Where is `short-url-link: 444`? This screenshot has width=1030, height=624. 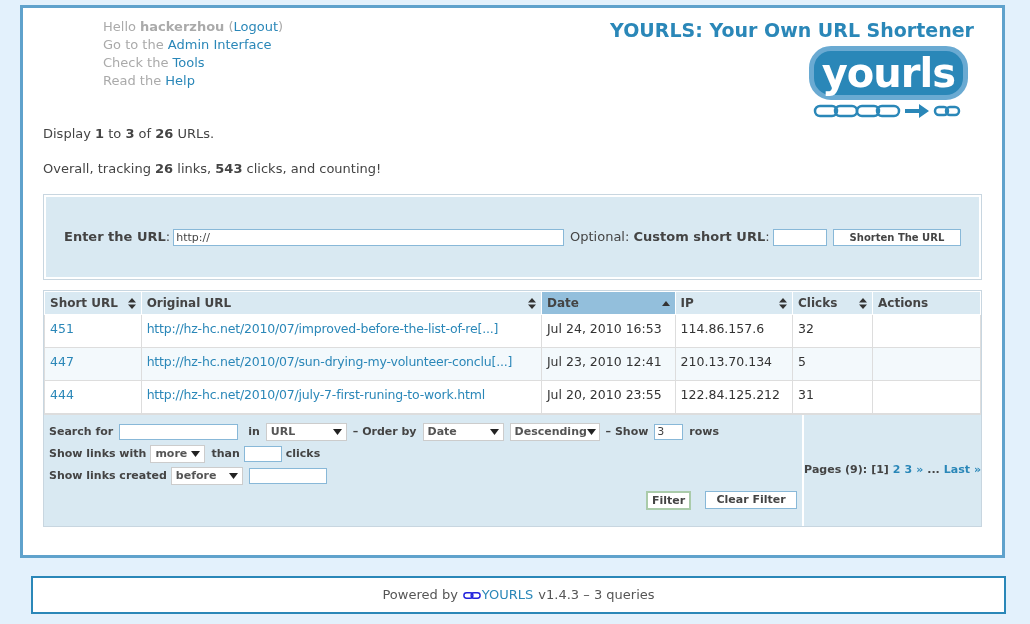 short-url-link: 444 is located at coordinates (93, 397).